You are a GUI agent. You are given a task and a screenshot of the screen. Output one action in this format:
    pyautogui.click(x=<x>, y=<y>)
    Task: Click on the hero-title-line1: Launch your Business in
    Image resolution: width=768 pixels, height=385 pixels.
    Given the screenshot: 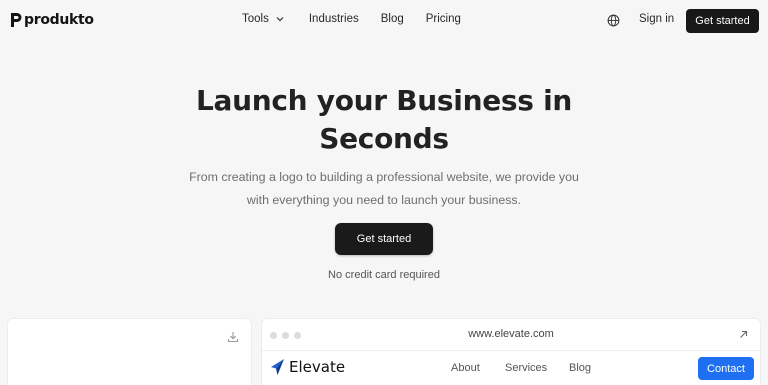 What is the action you would take?
    pyautogui.click(x=384, y=100)
    